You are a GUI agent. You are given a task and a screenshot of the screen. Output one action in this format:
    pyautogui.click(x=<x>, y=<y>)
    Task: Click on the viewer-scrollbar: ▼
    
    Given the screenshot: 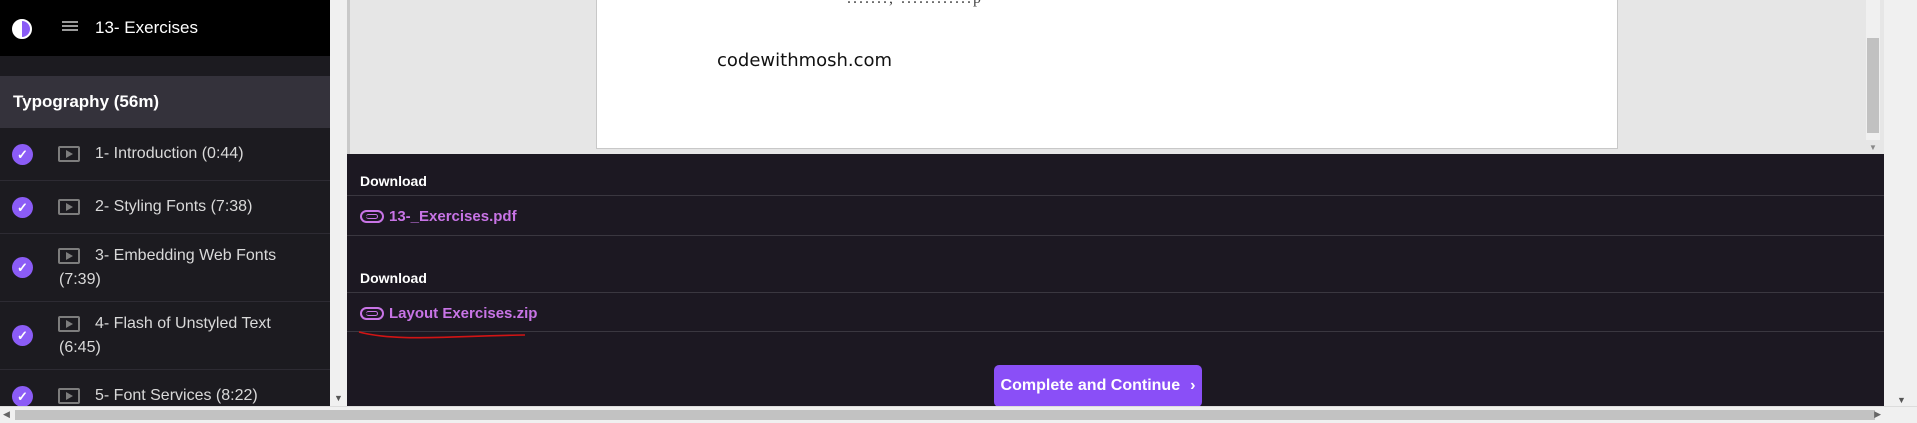 What is the action you would take?
    pyautogui.click(x=1873, y=76)
    